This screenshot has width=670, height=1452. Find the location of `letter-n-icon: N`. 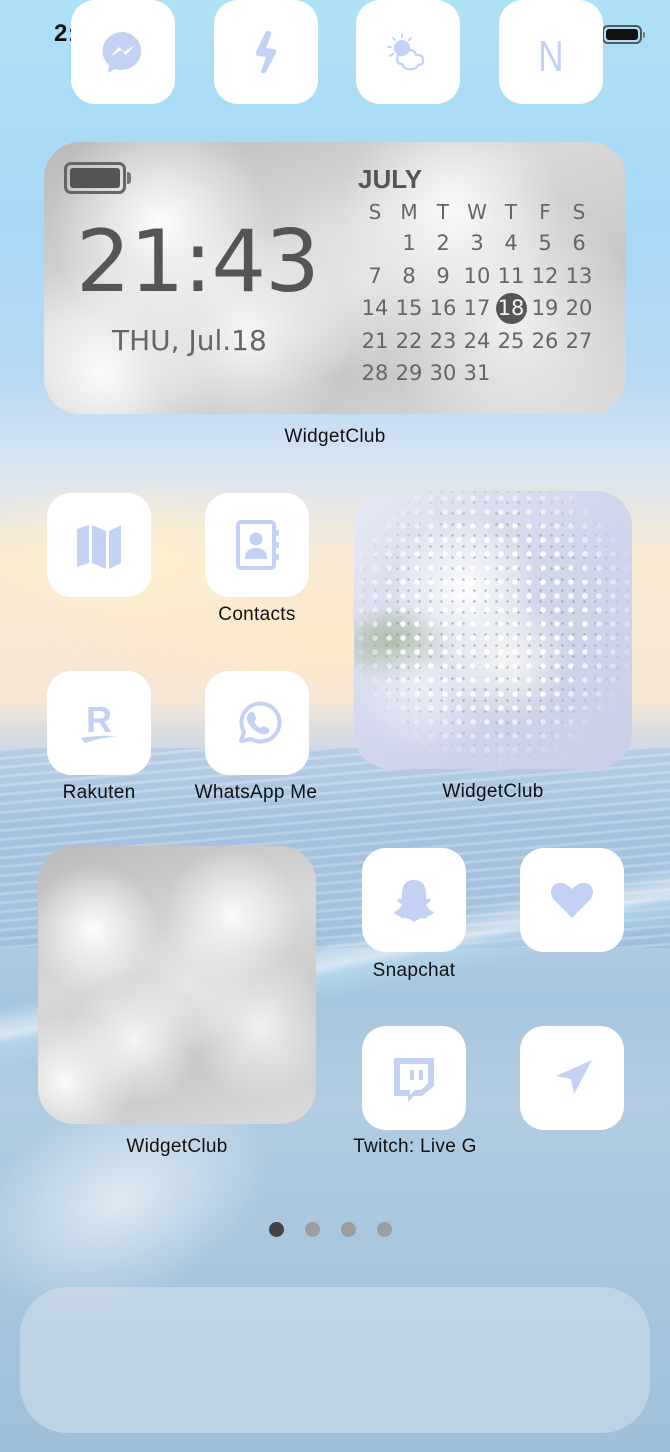

letter-n-icon: N is located at coordinates (550, 56).